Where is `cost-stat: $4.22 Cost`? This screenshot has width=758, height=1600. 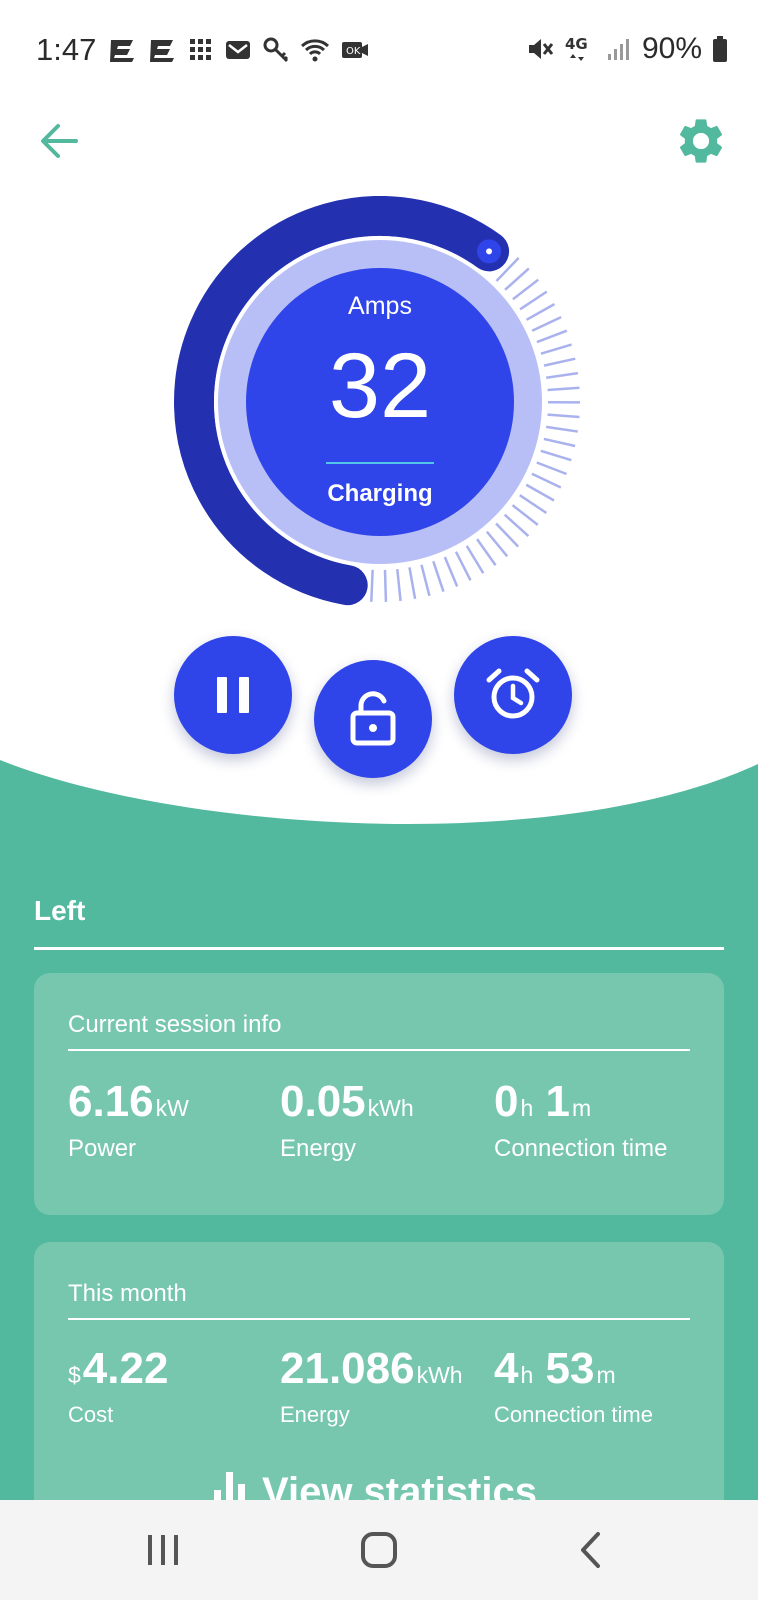
cost-stat: $4.22 Cost is located at coordinates (118, 1386).